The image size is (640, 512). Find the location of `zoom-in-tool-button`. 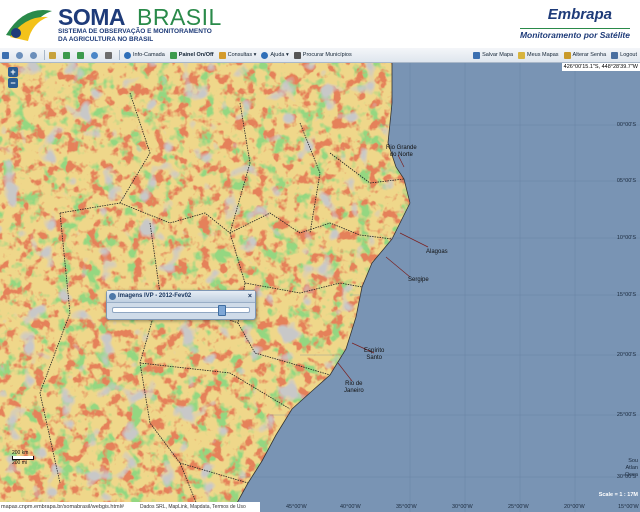

zoom-in-tool-button is located at coordinates (20, 55).